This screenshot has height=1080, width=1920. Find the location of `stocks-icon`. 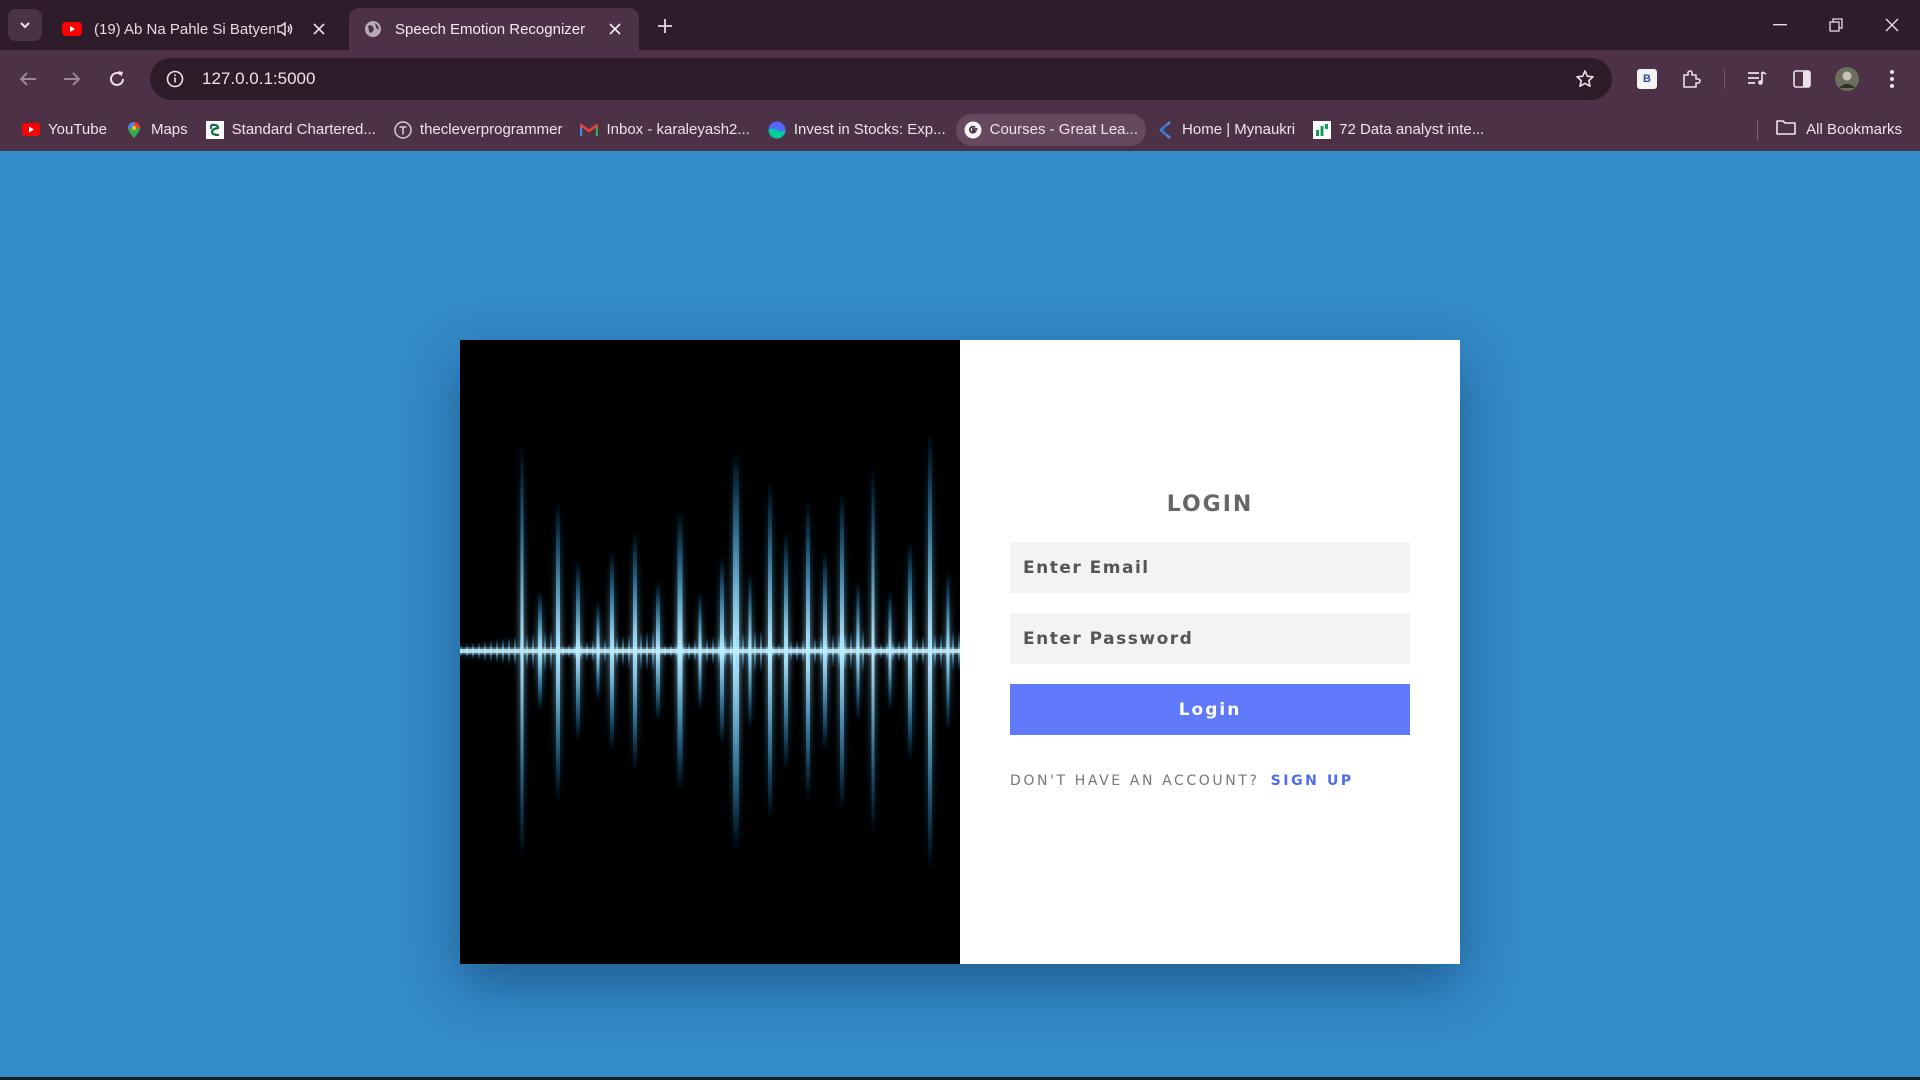

stocks-icon is located at coordinates (777, 130).